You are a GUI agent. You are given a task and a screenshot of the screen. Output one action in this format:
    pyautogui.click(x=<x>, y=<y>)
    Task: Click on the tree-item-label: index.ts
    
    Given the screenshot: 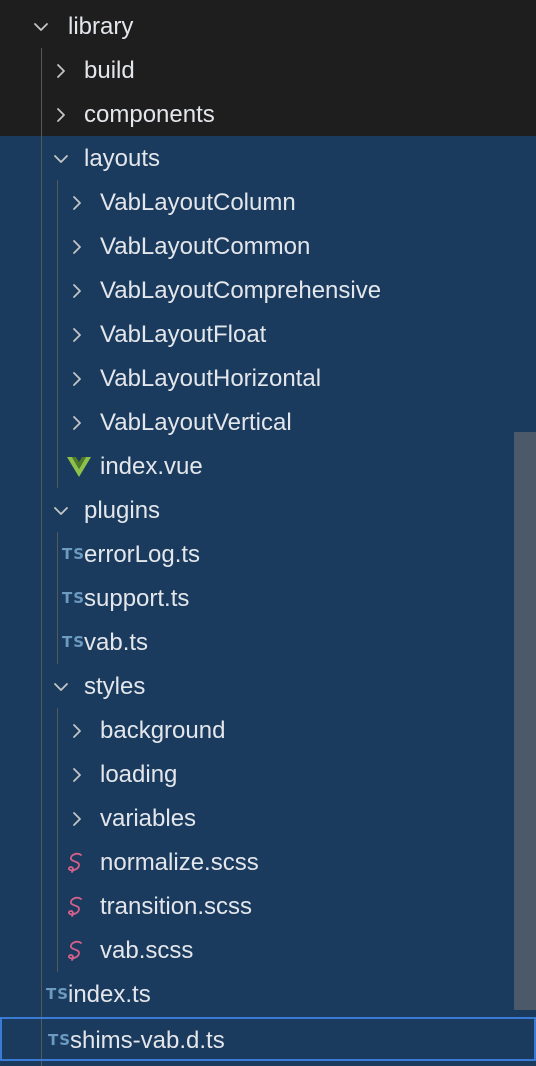 What is the action you would take?
    pyautogui.click(x=109, y=994)
    